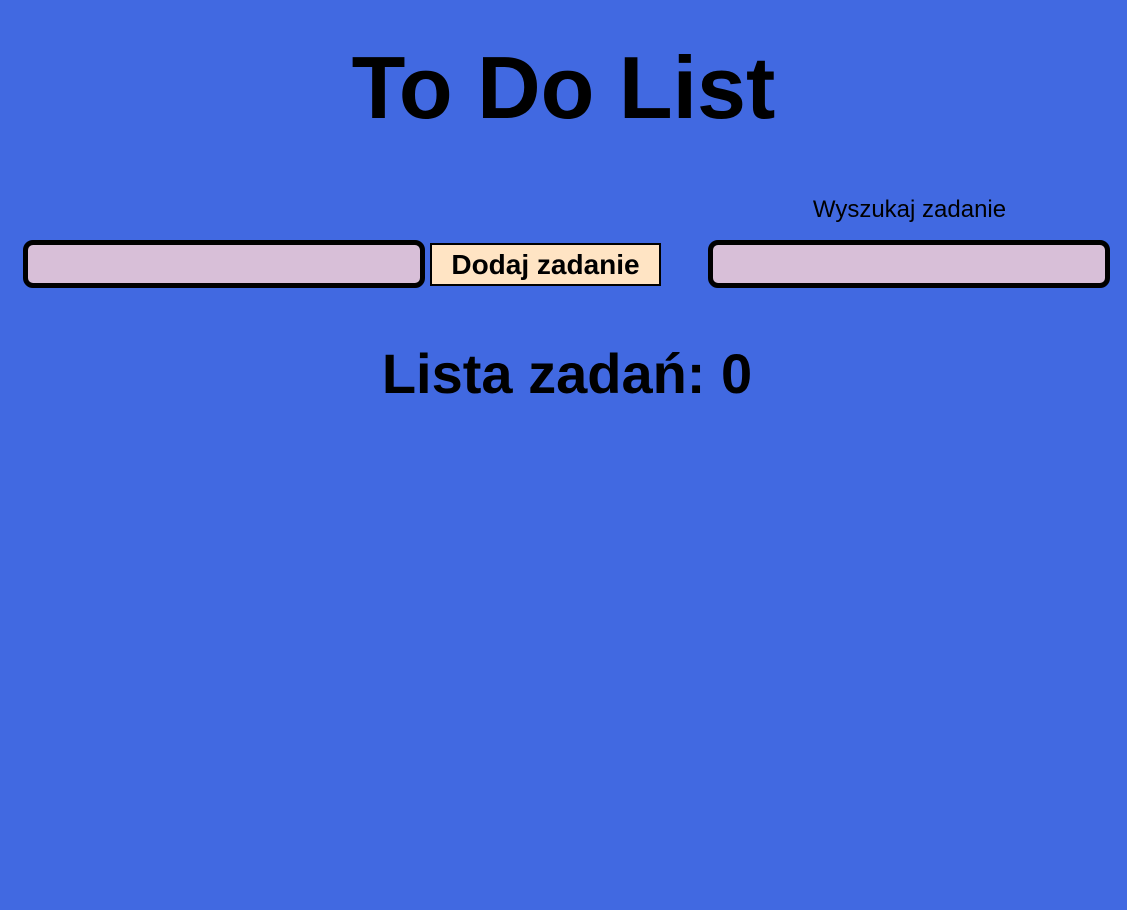 The image size is (1127, 910). I want to click on page-title: To Do List, so click(563, 87).